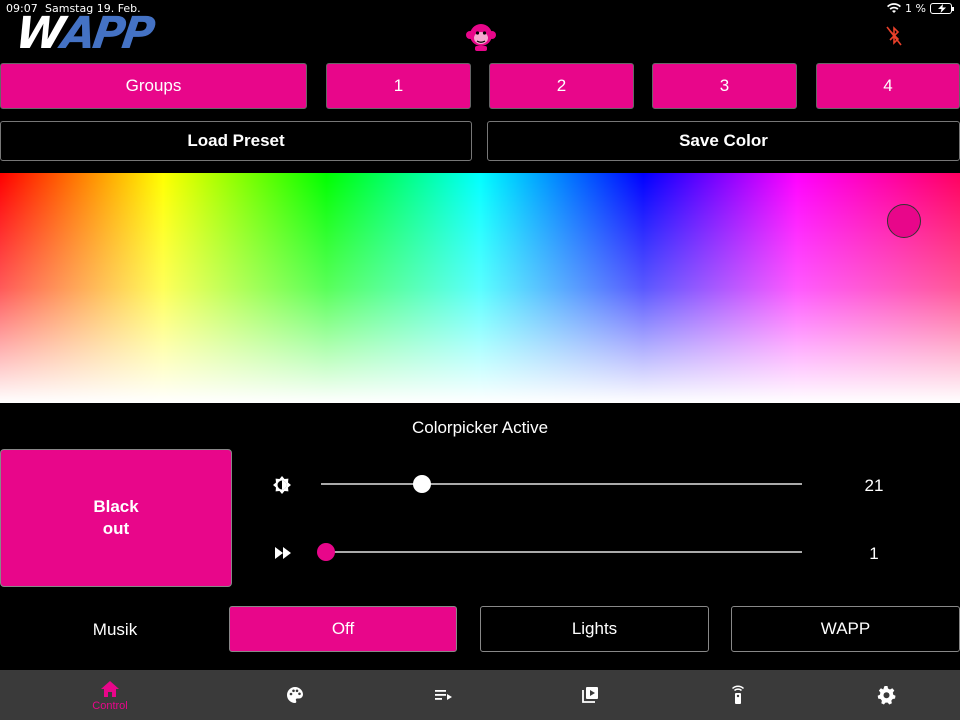  I want to click on music-off-button: Off, so click(343, 629).